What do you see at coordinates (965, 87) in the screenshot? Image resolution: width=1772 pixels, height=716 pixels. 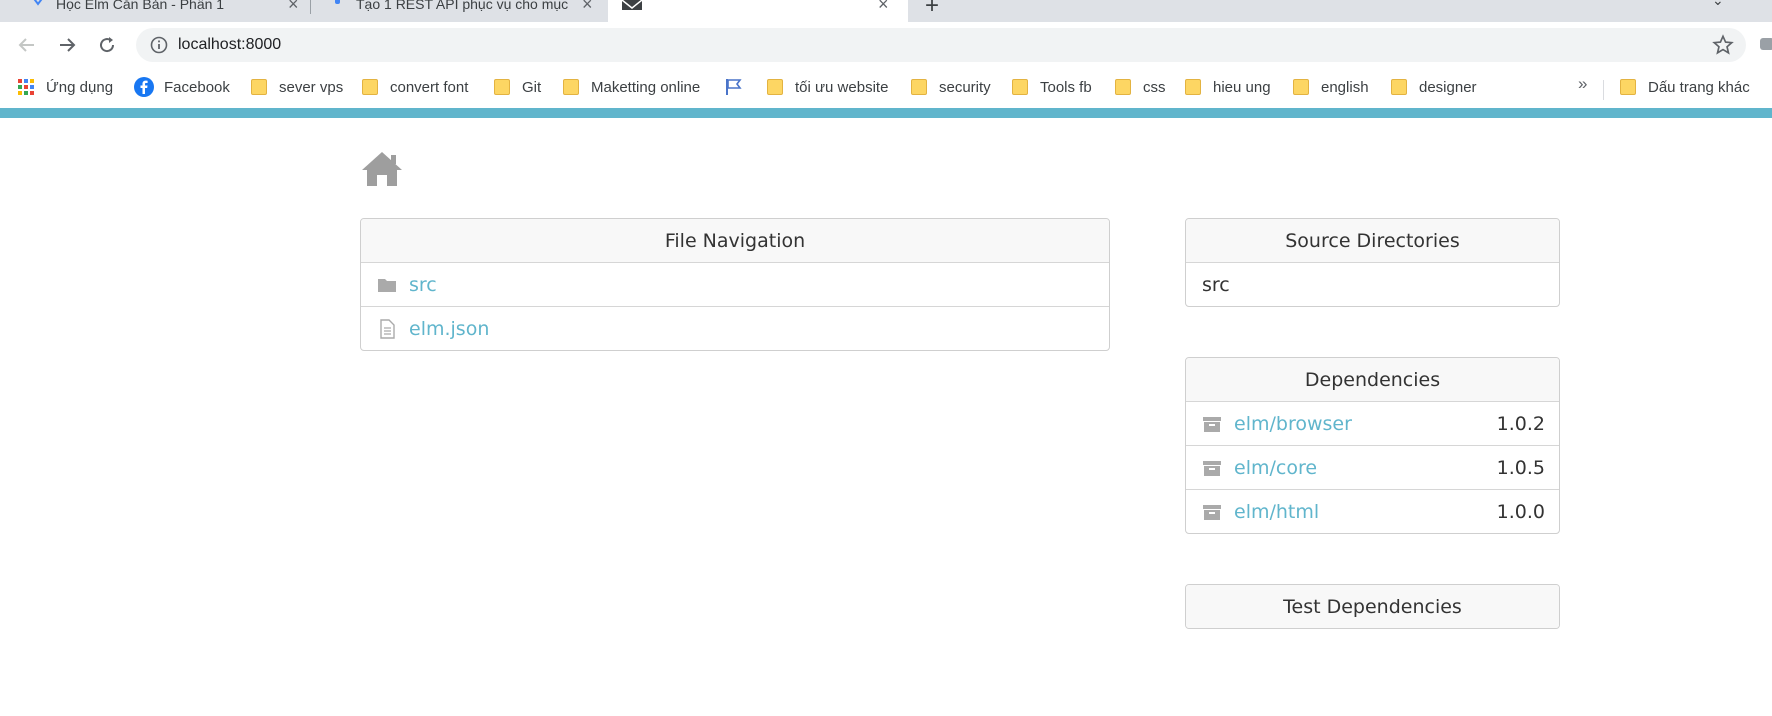 I see `bookmark-label: security` at bounding box center [965, 87].